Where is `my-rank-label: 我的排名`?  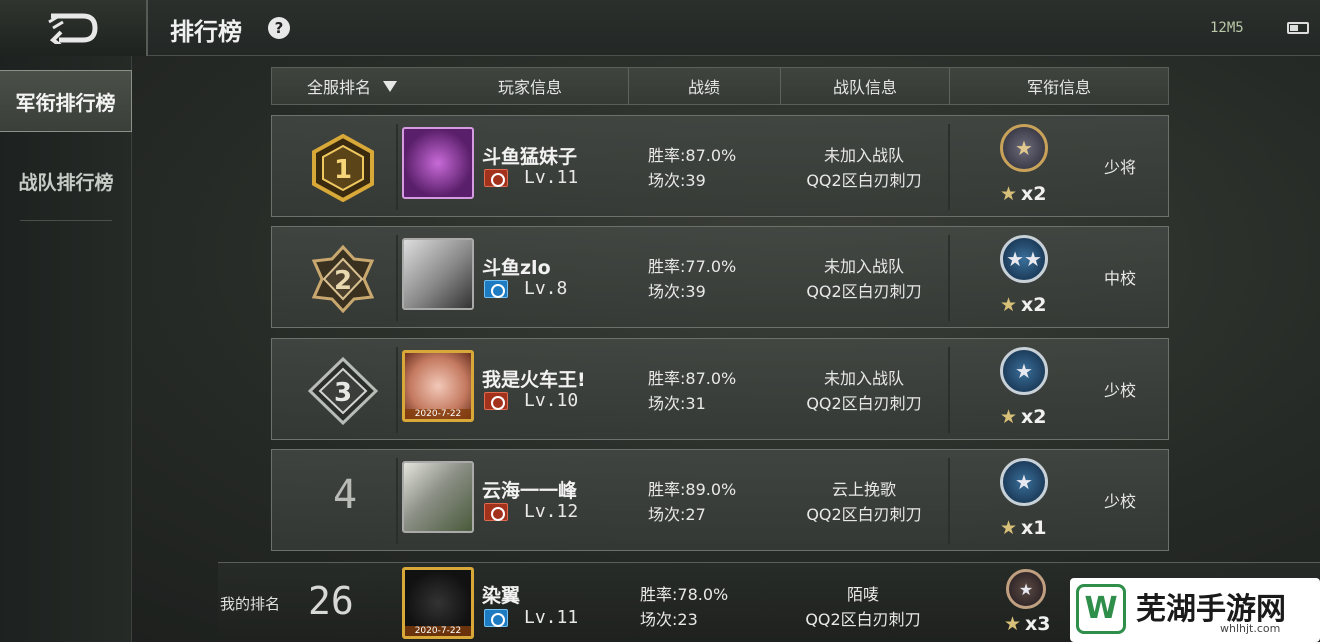 my-rank-label: 我的排名 is located at coordinates (250, 604).